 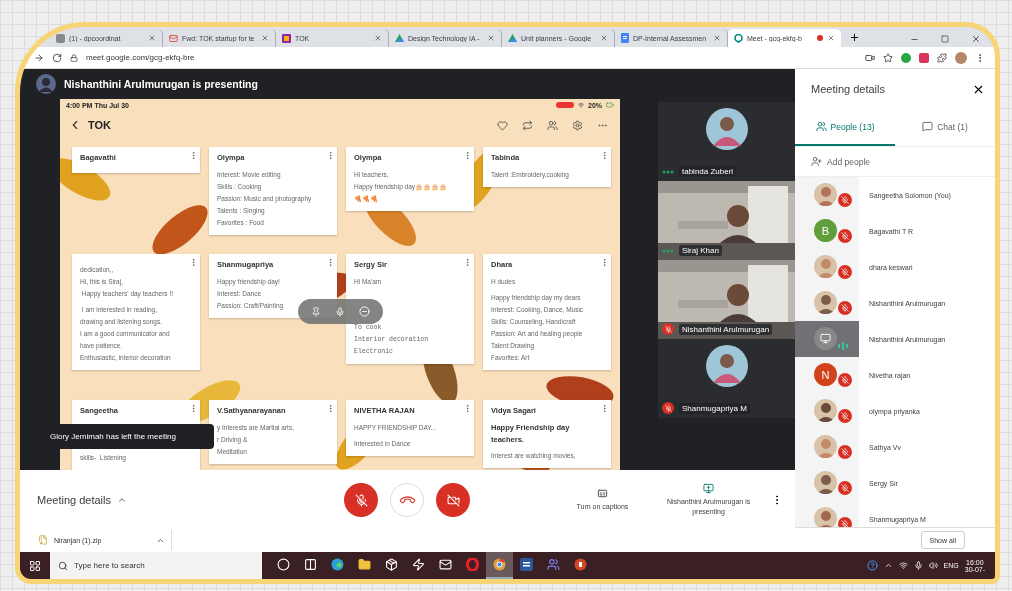 I want to click on pin-icon, so click(x=316, y=311).